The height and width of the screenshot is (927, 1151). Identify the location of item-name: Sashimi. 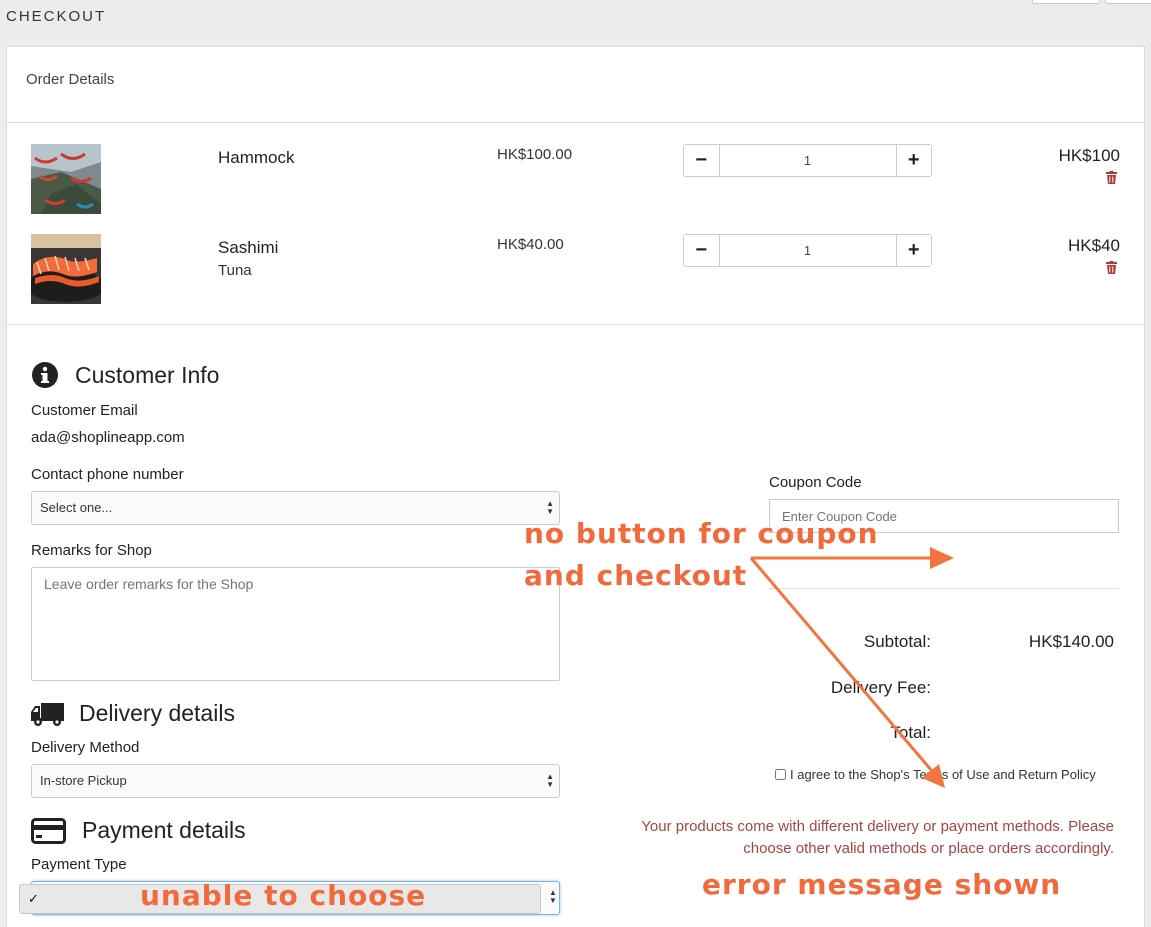
(248, 247).